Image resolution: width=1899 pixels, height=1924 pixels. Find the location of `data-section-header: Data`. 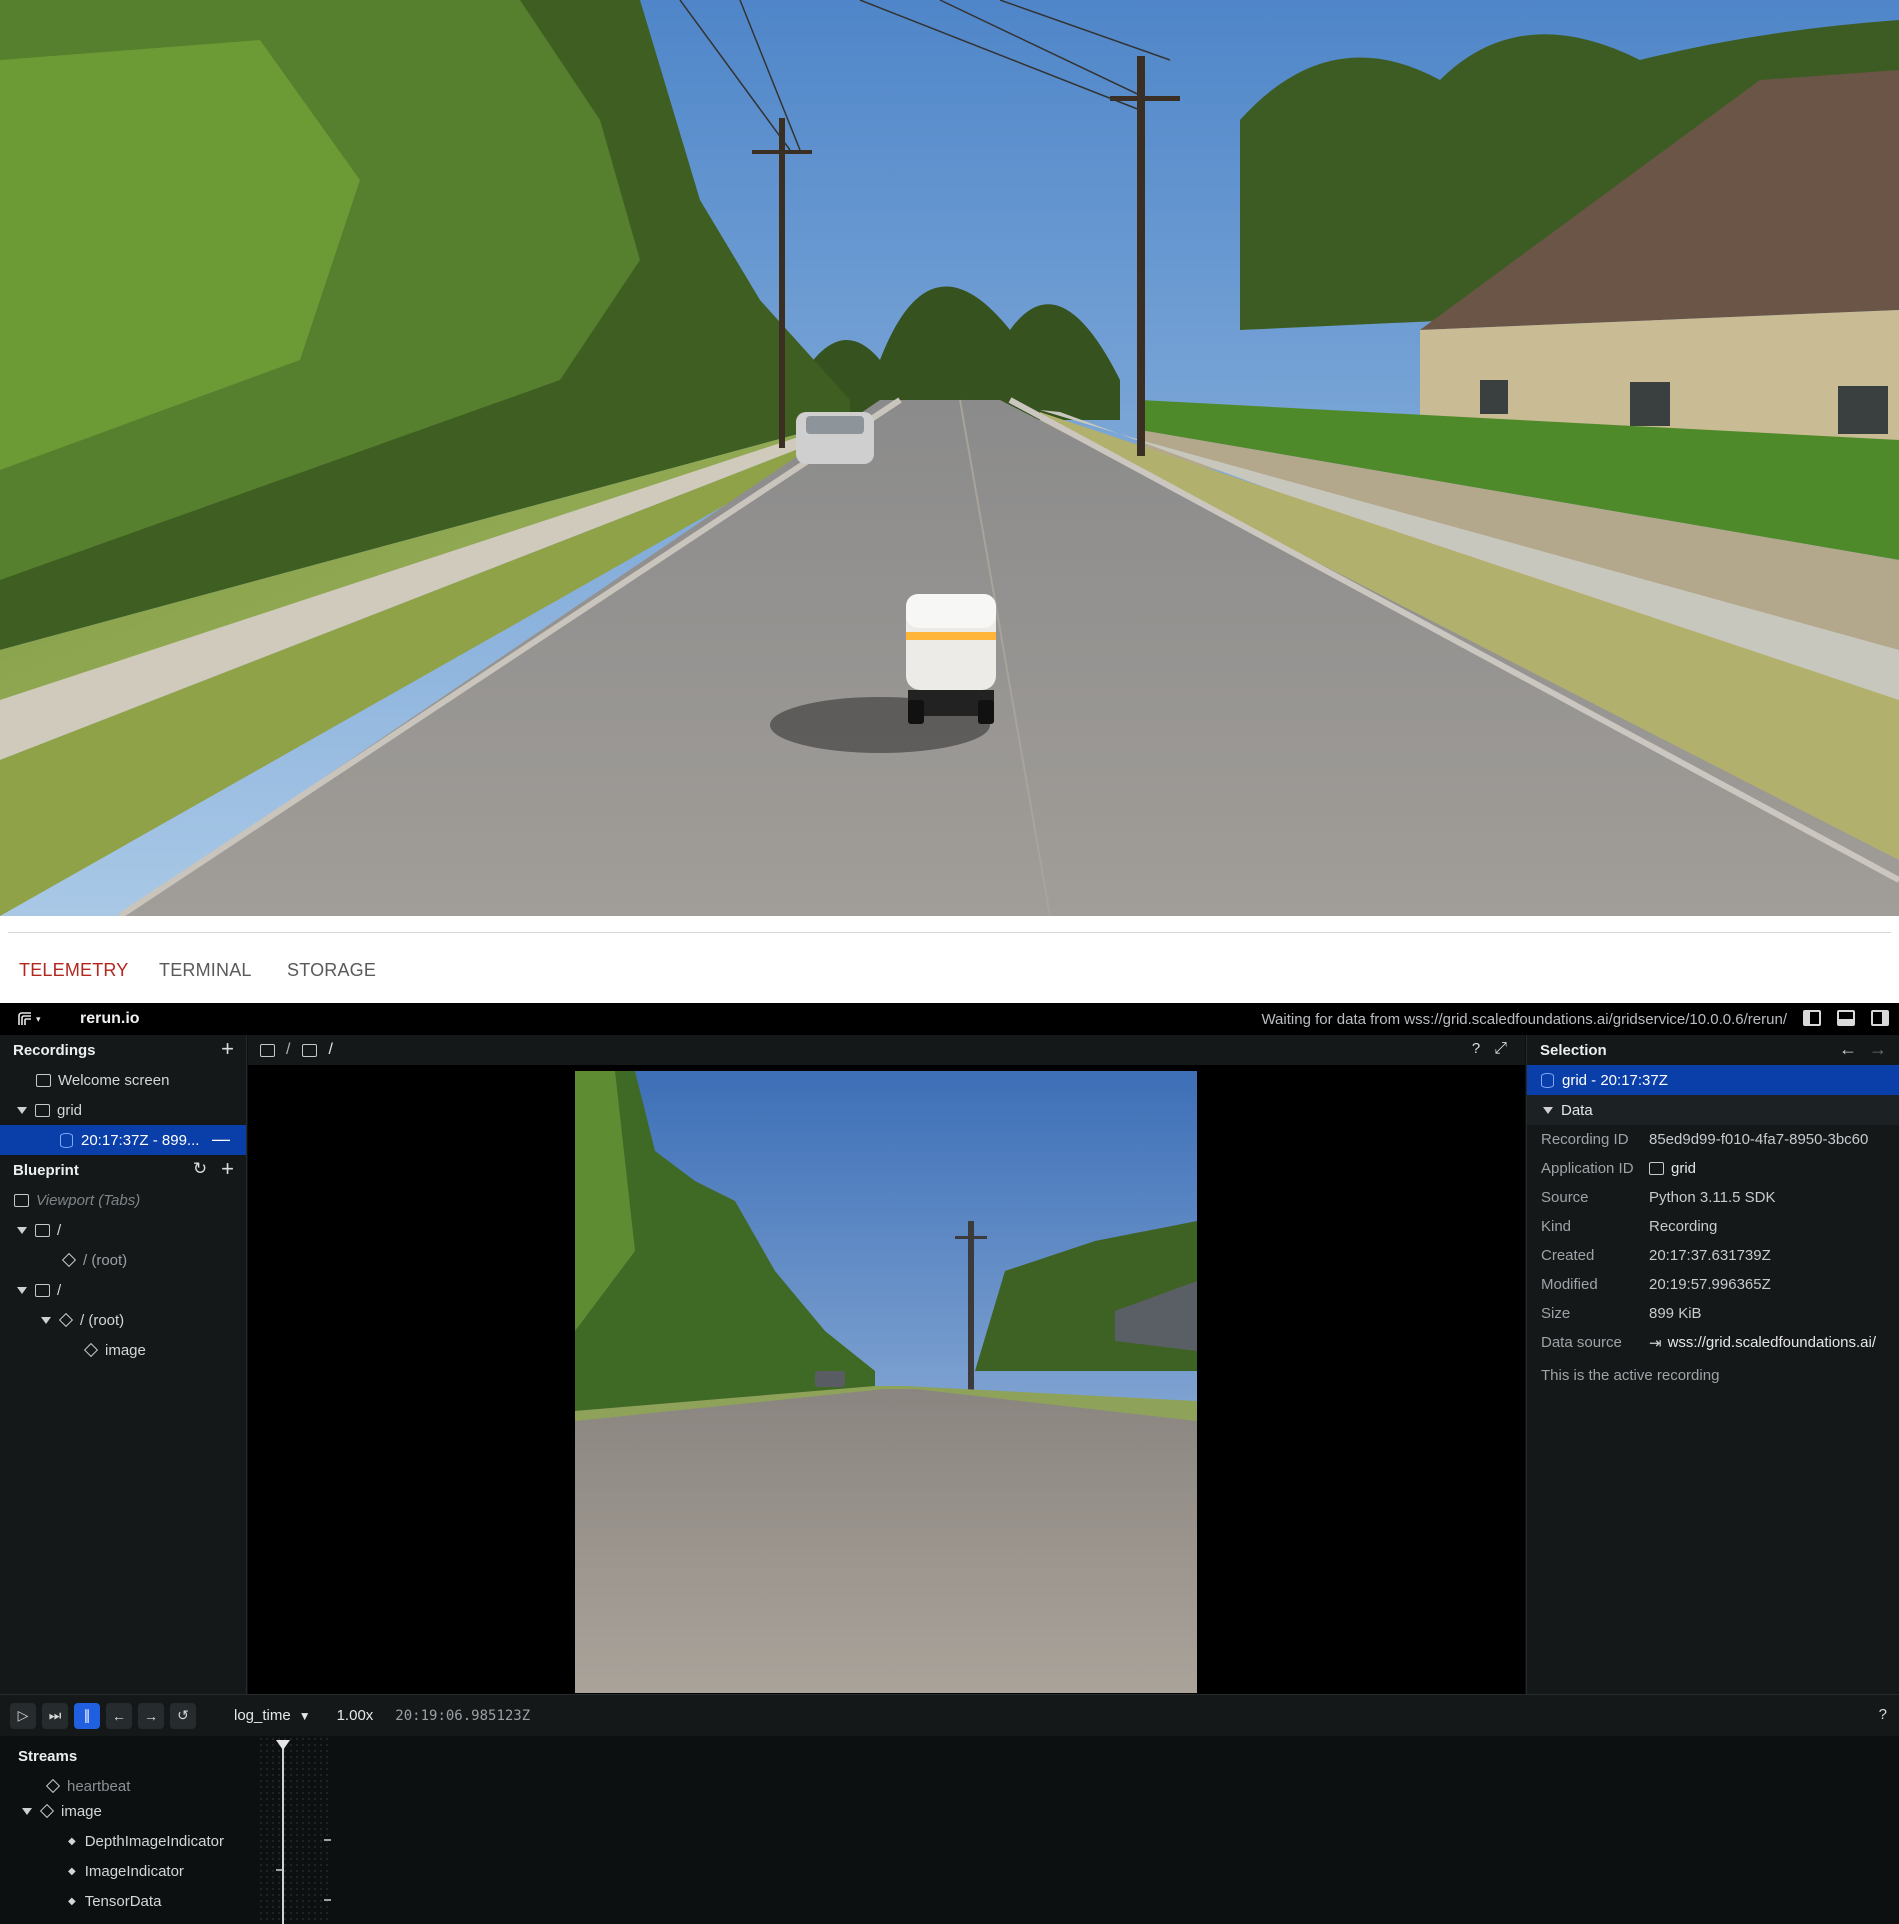

data-section-header: Data is located at coordinates (1713, 1110).